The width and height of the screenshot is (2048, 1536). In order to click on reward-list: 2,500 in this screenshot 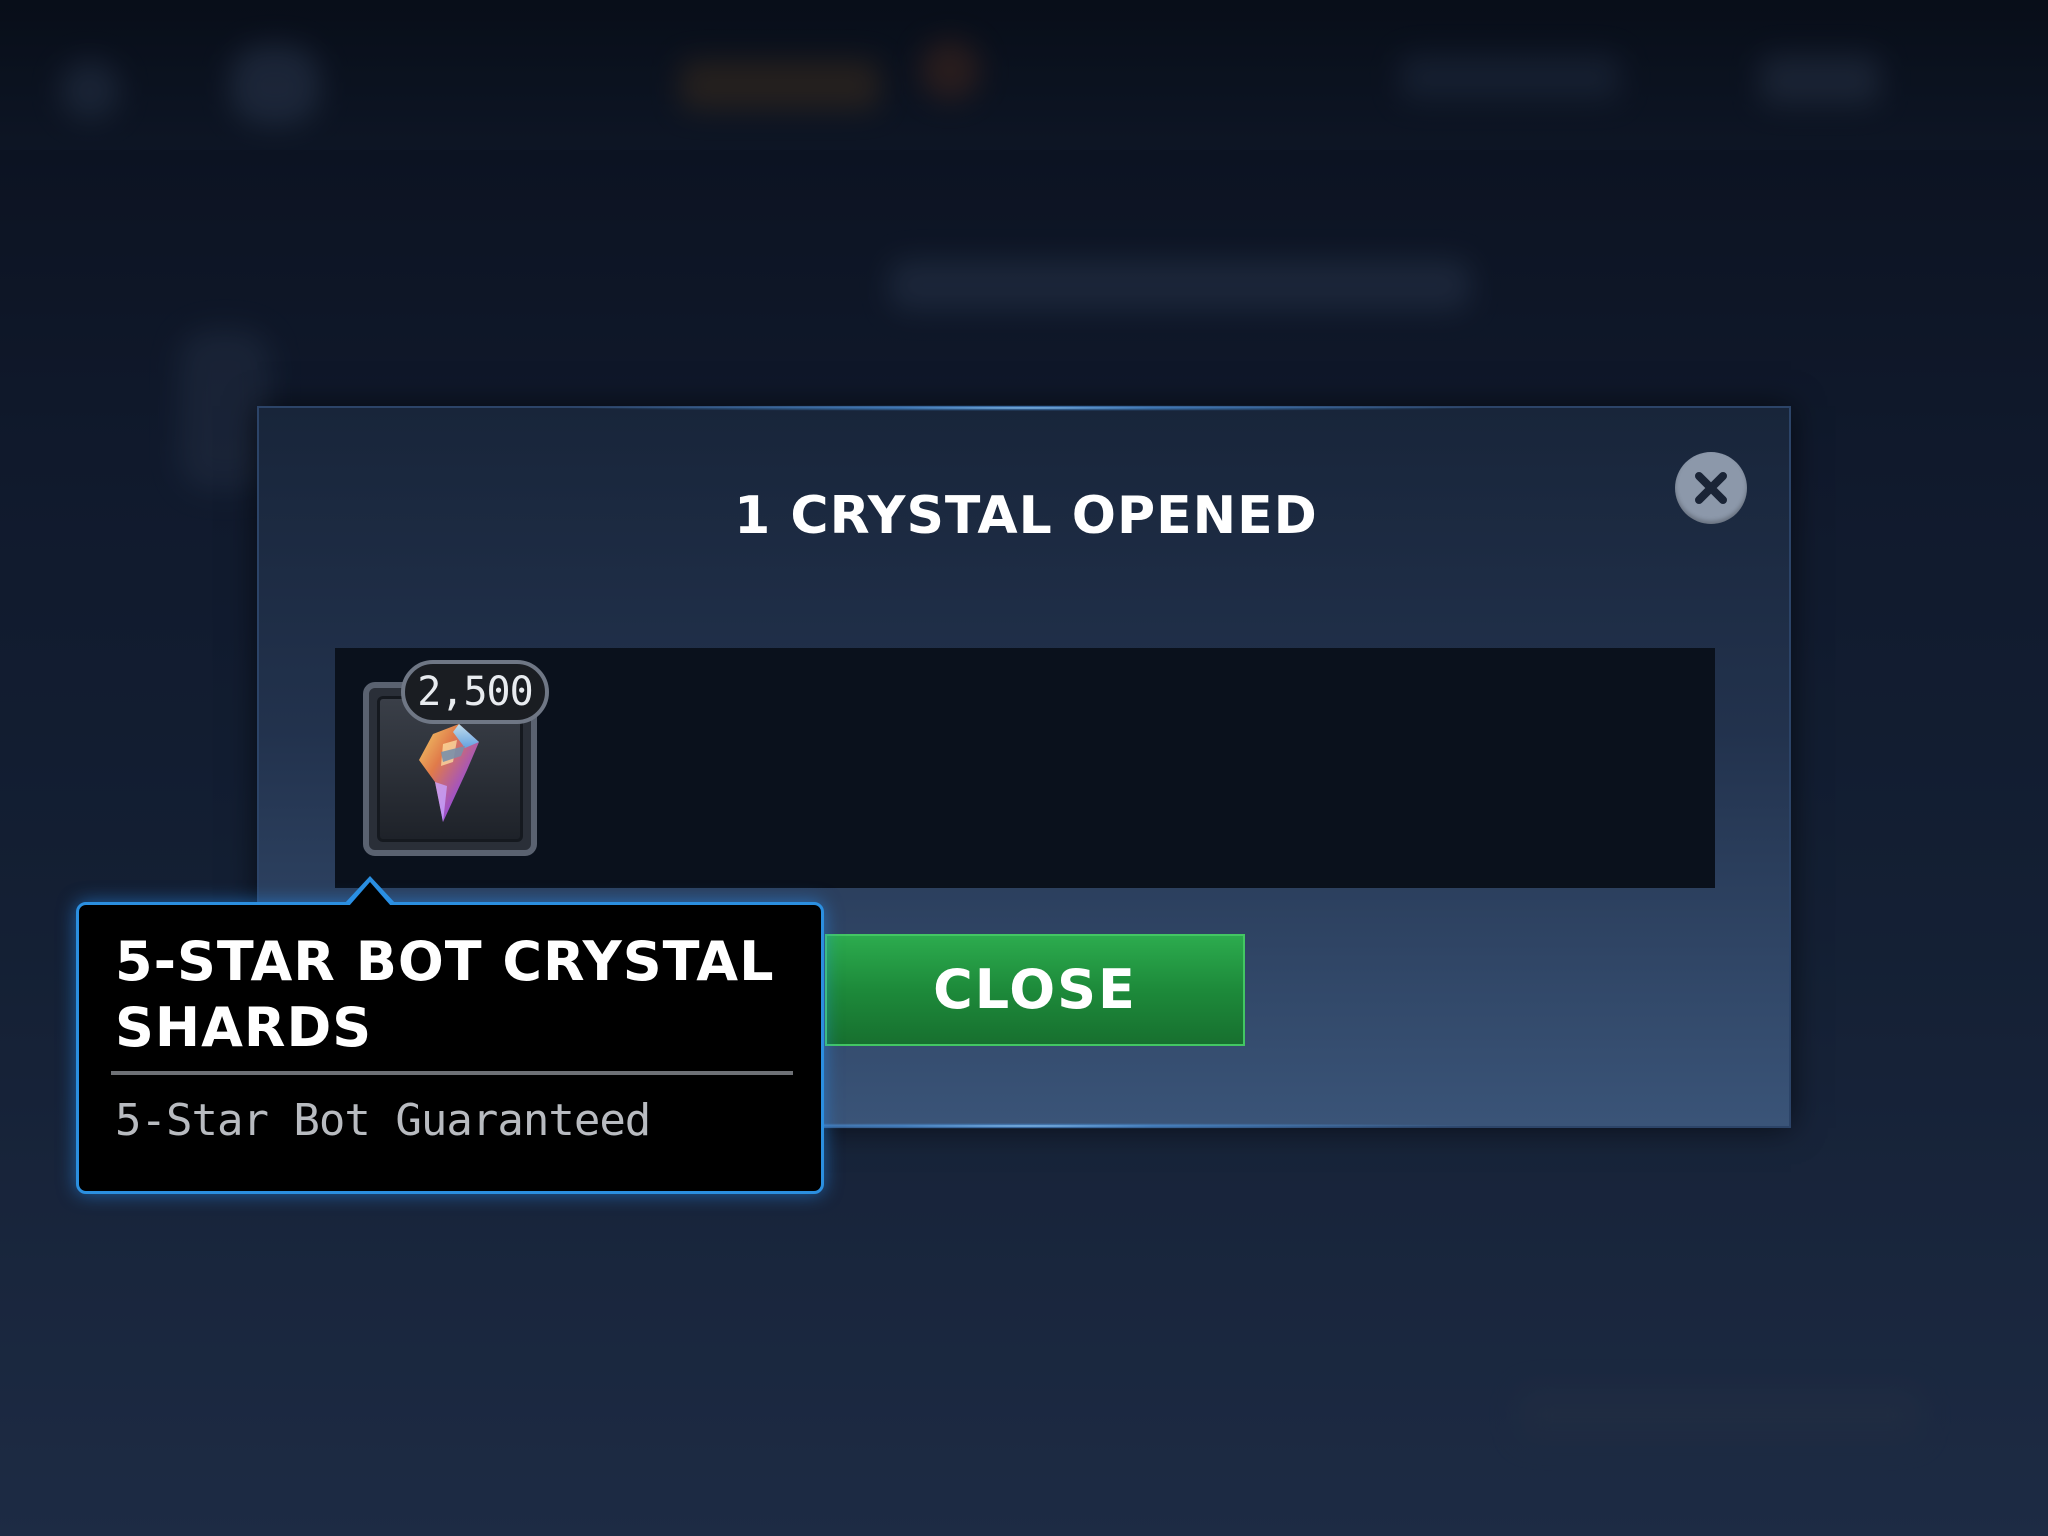, I will do `click(1025, 768)`.